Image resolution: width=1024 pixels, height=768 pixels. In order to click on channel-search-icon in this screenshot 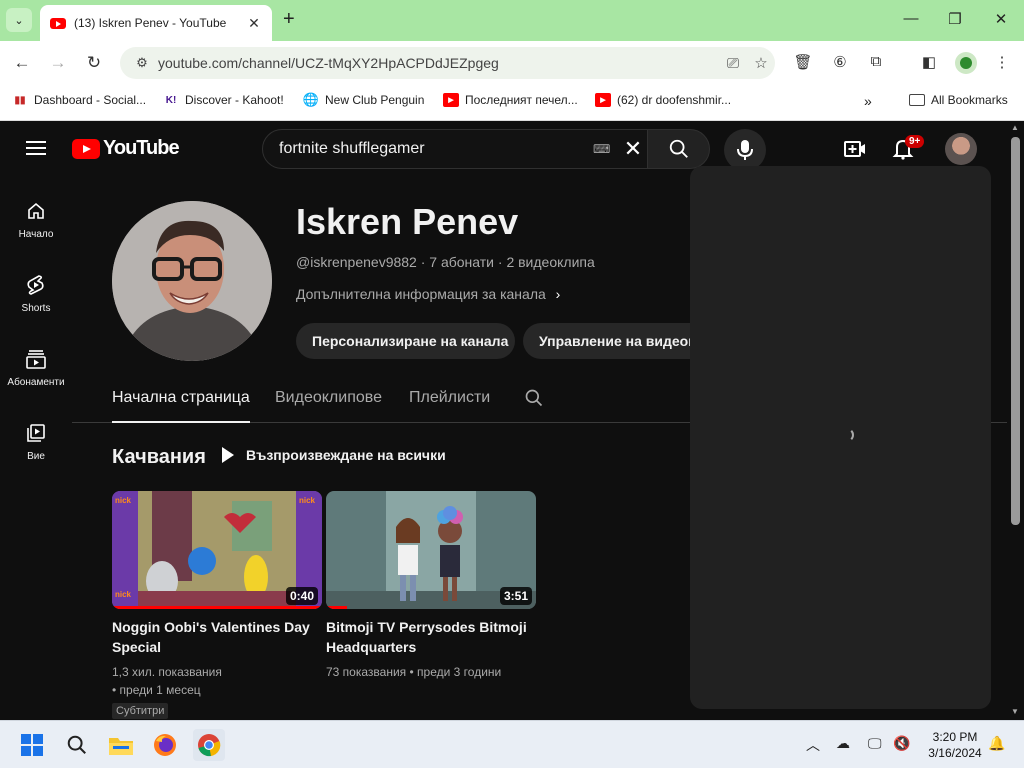, I will do `click(534, 400)`.